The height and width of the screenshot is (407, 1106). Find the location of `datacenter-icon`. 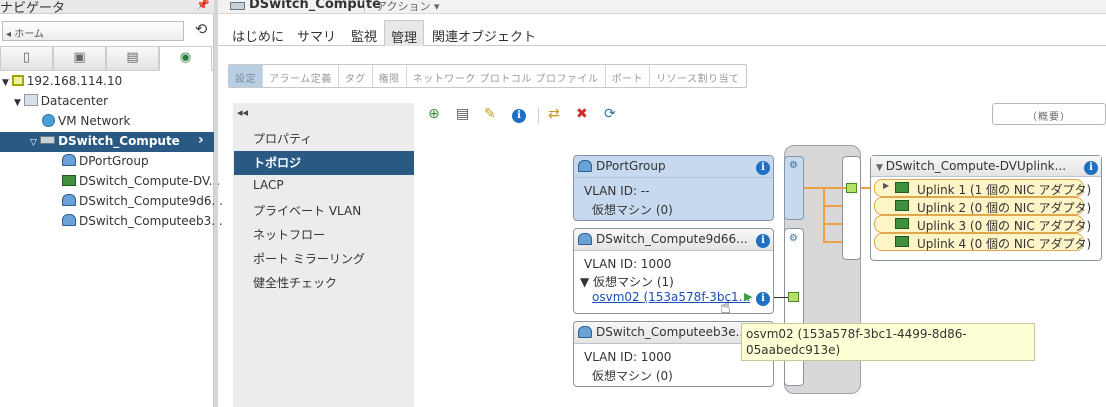

datacenter-icon is located at coordinates (30, 100).